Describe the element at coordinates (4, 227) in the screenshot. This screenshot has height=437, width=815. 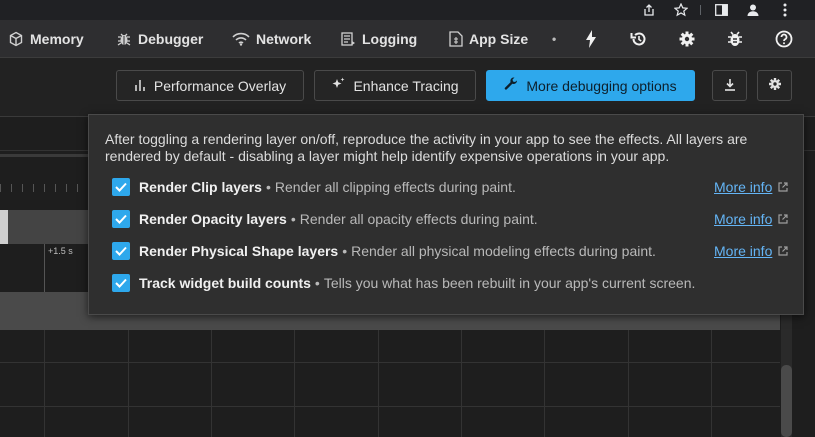
I see `timeline-selection-handle` at that location.